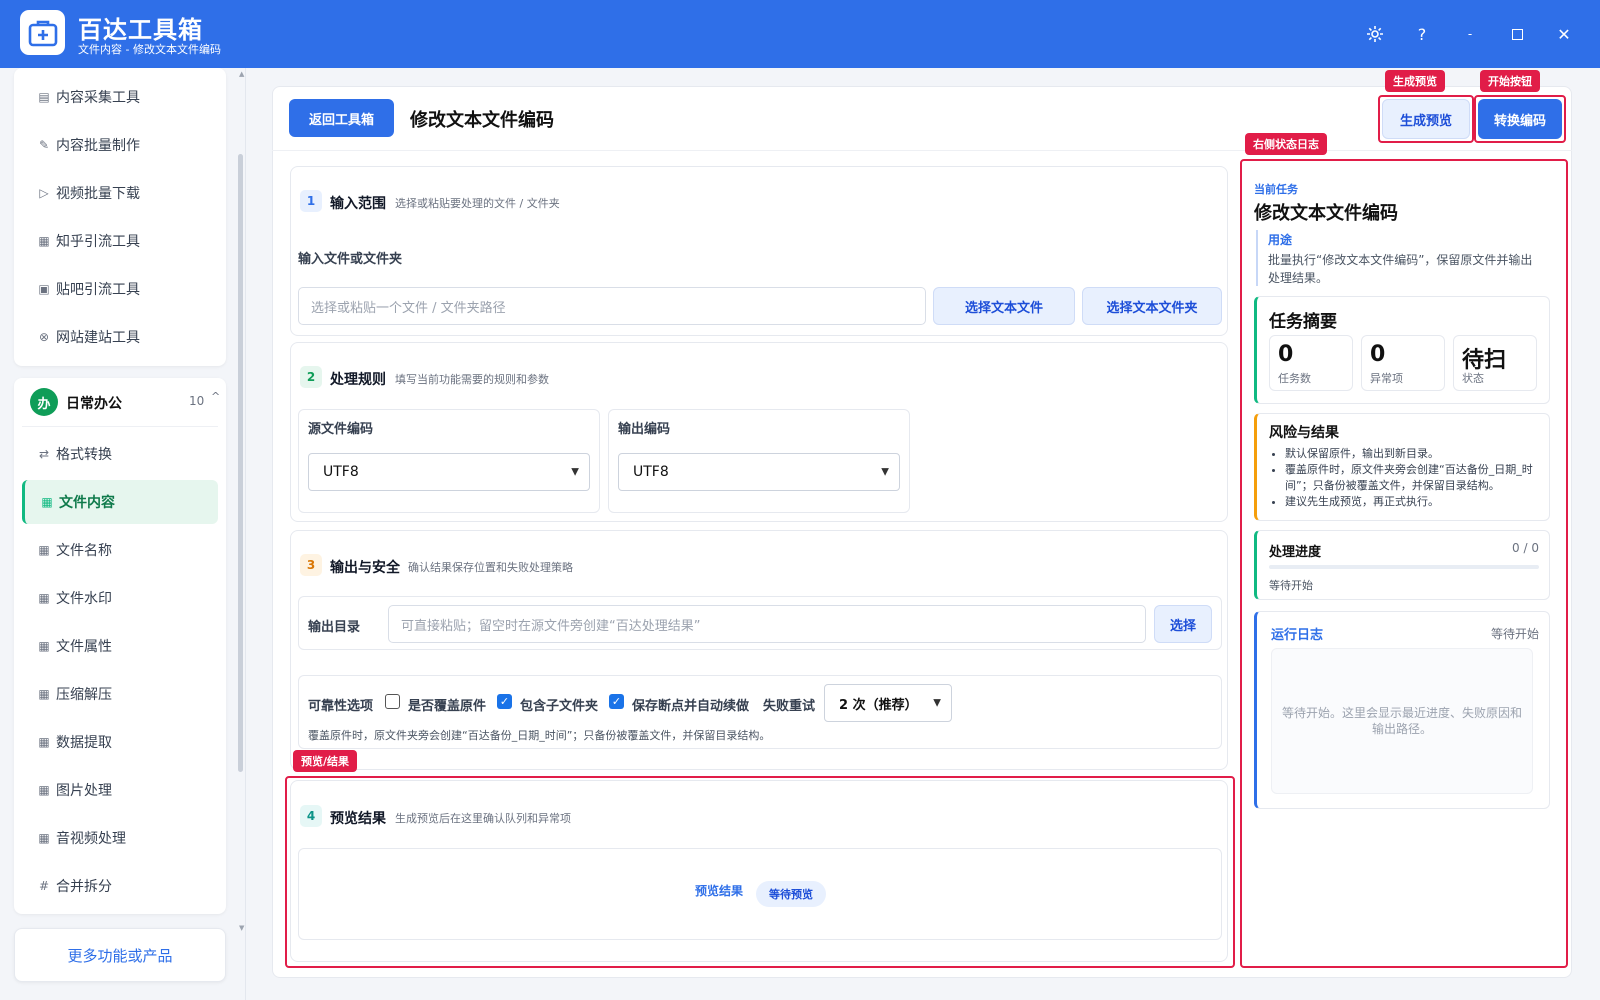 The width and height of the screenshot is (1600, 1000). What do you see at coordinates (120, 550) in the screenshot?
I see `sidebar-item-3: ▦ 文件名称` at bounding box center [120, 550].